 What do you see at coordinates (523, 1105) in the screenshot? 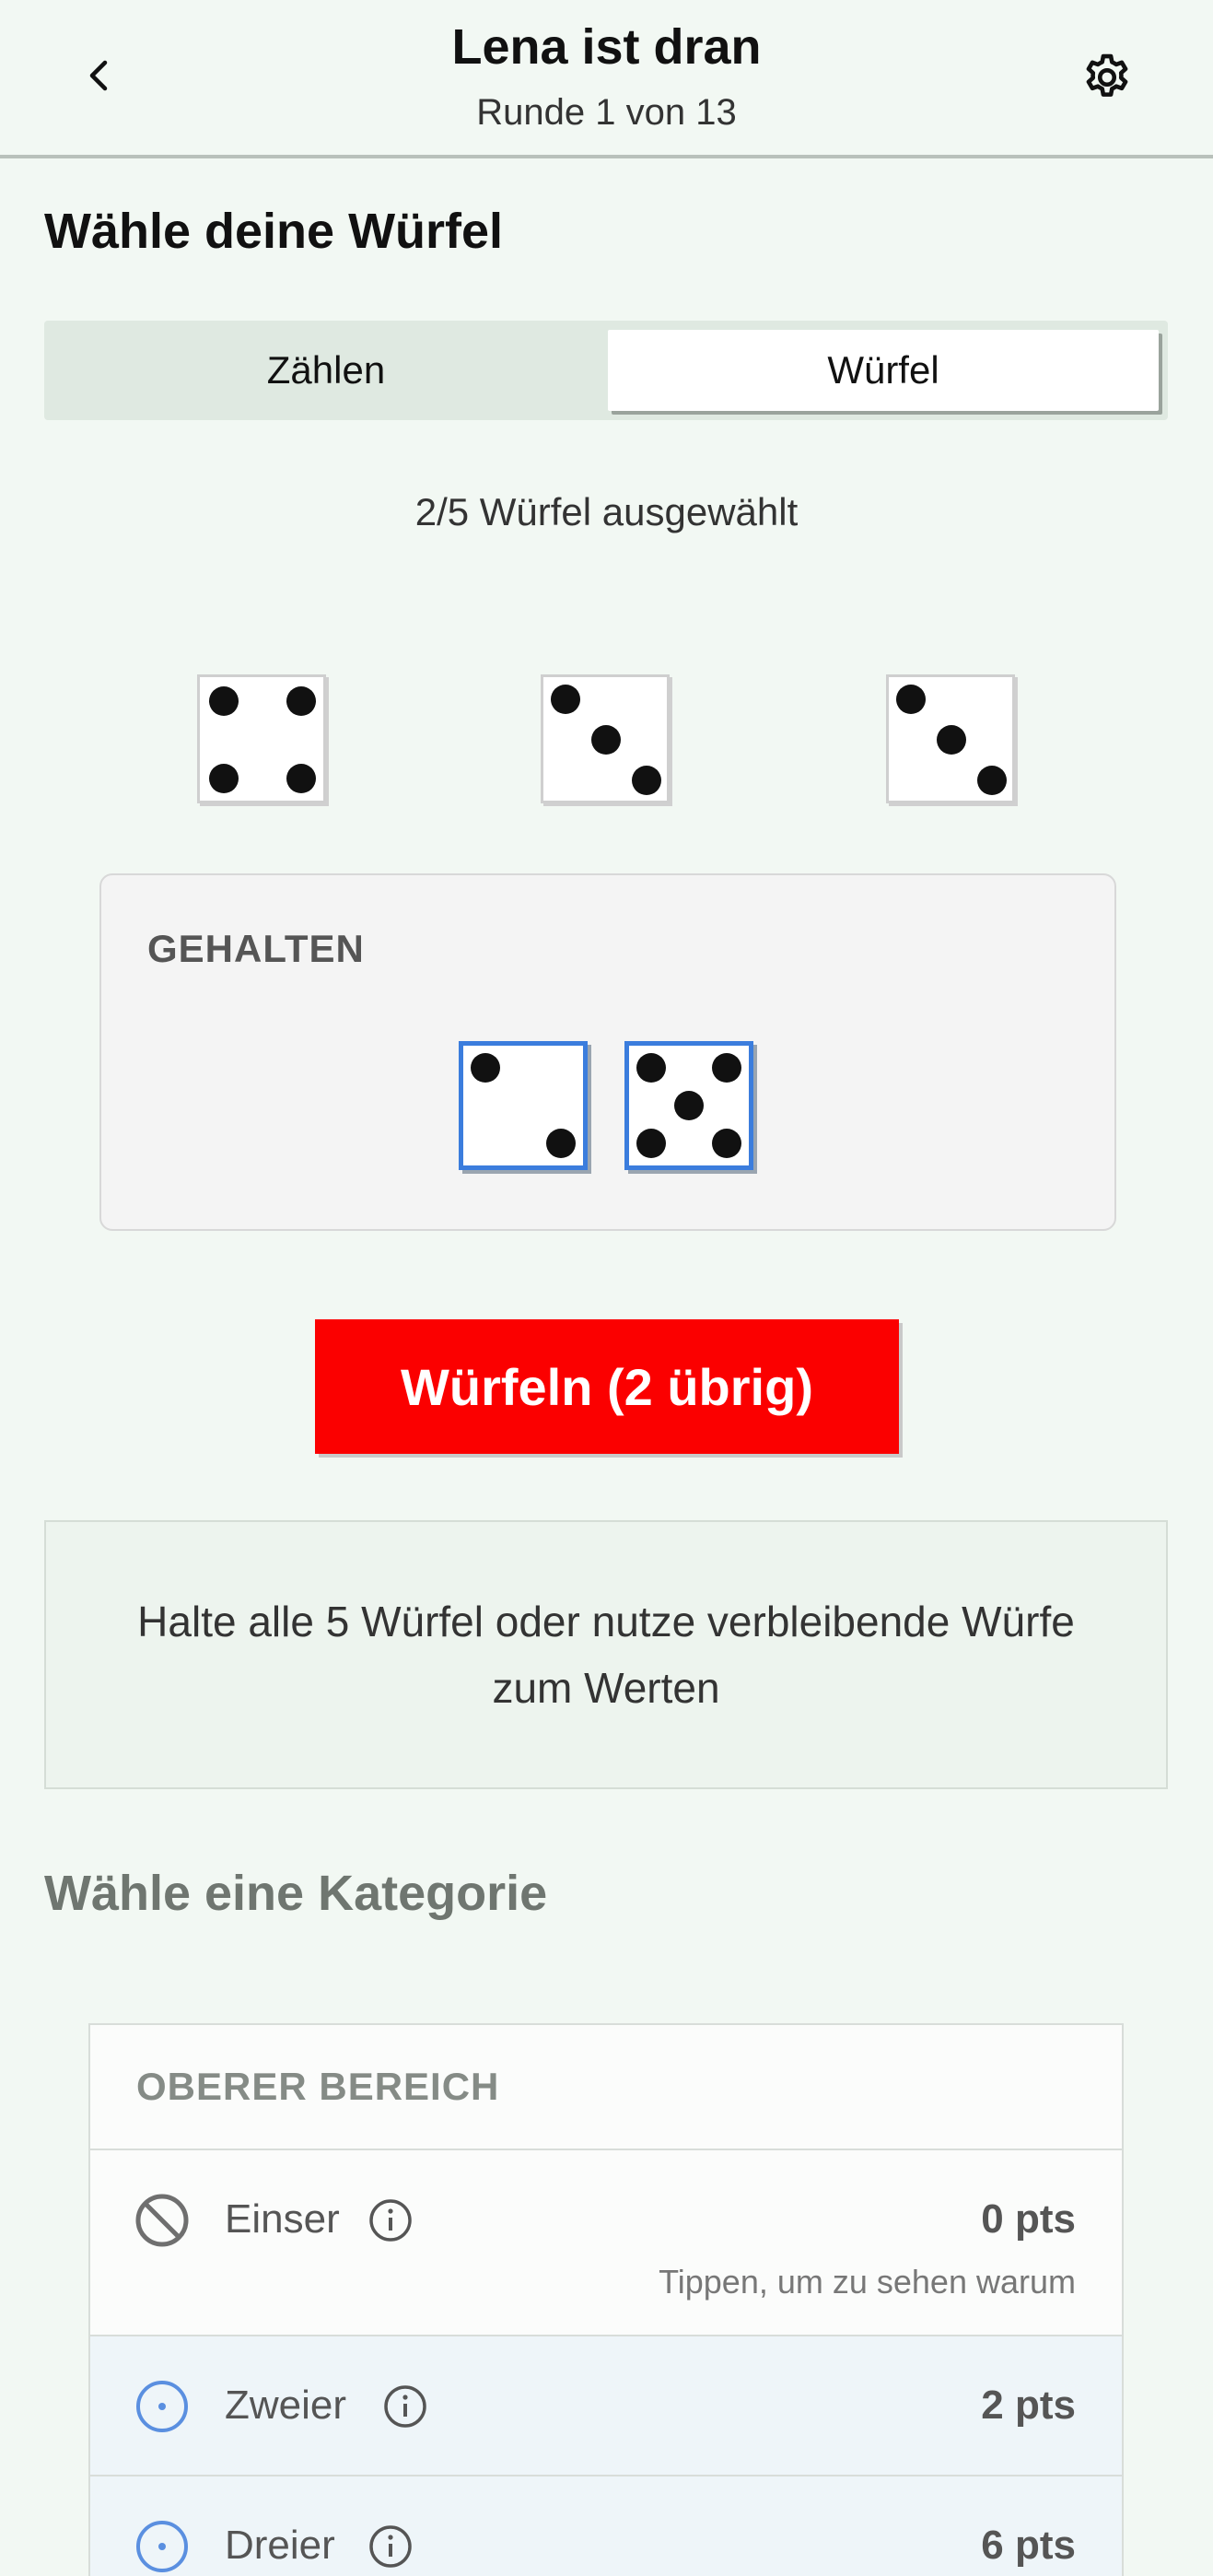
I see `held-die-two` at bounding box center [523, 1105].